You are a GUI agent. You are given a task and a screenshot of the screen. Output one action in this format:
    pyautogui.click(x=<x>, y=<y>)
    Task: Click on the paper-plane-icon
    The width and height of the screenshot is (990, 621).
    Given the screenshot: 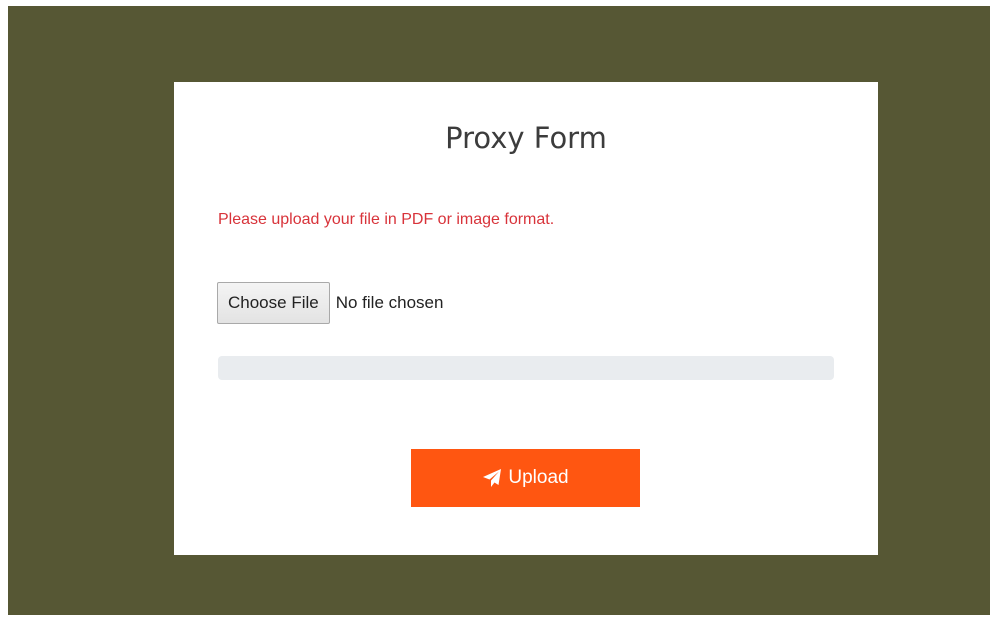 What is the action you would take?
    pyautogui.click(x=492, y=478)
    